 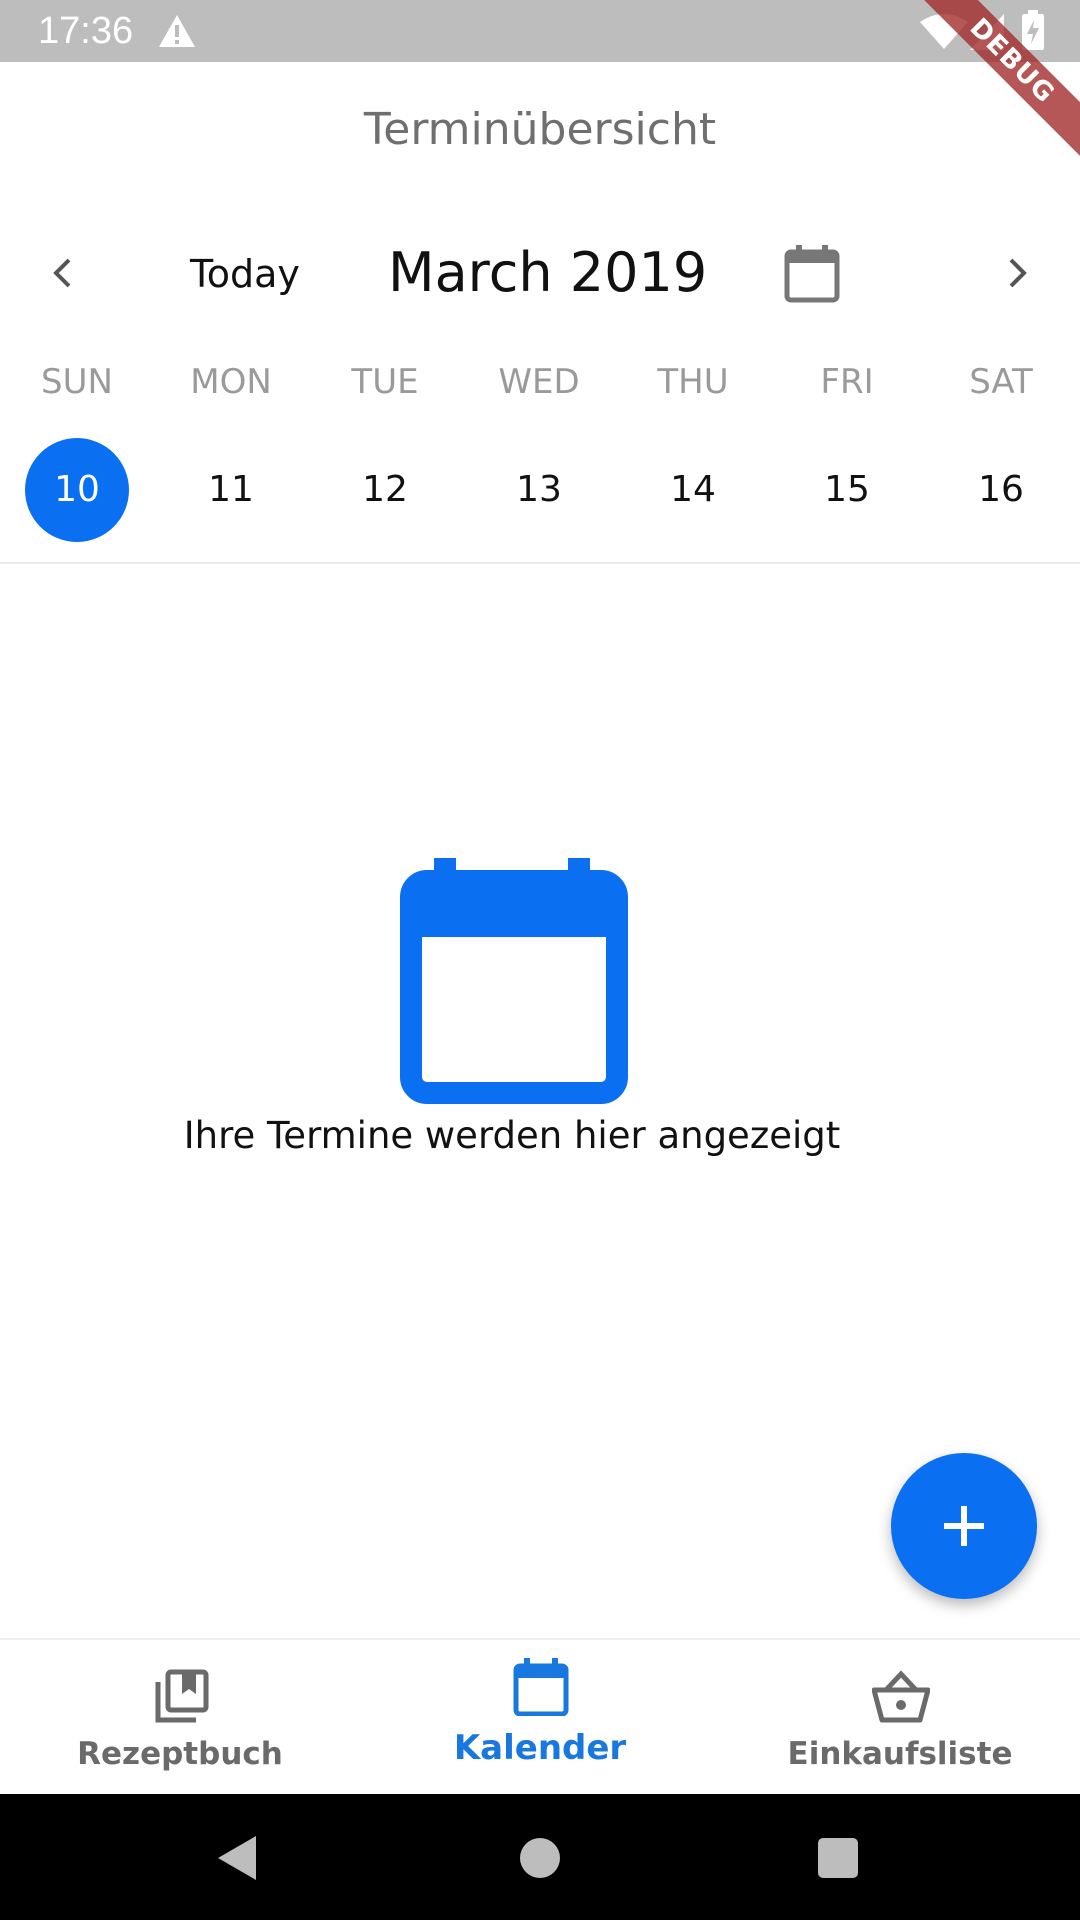 What do you see at coordinates (182, 1696) in the screenshot?
I see `book-icon` at bounding box center [182, 1696].